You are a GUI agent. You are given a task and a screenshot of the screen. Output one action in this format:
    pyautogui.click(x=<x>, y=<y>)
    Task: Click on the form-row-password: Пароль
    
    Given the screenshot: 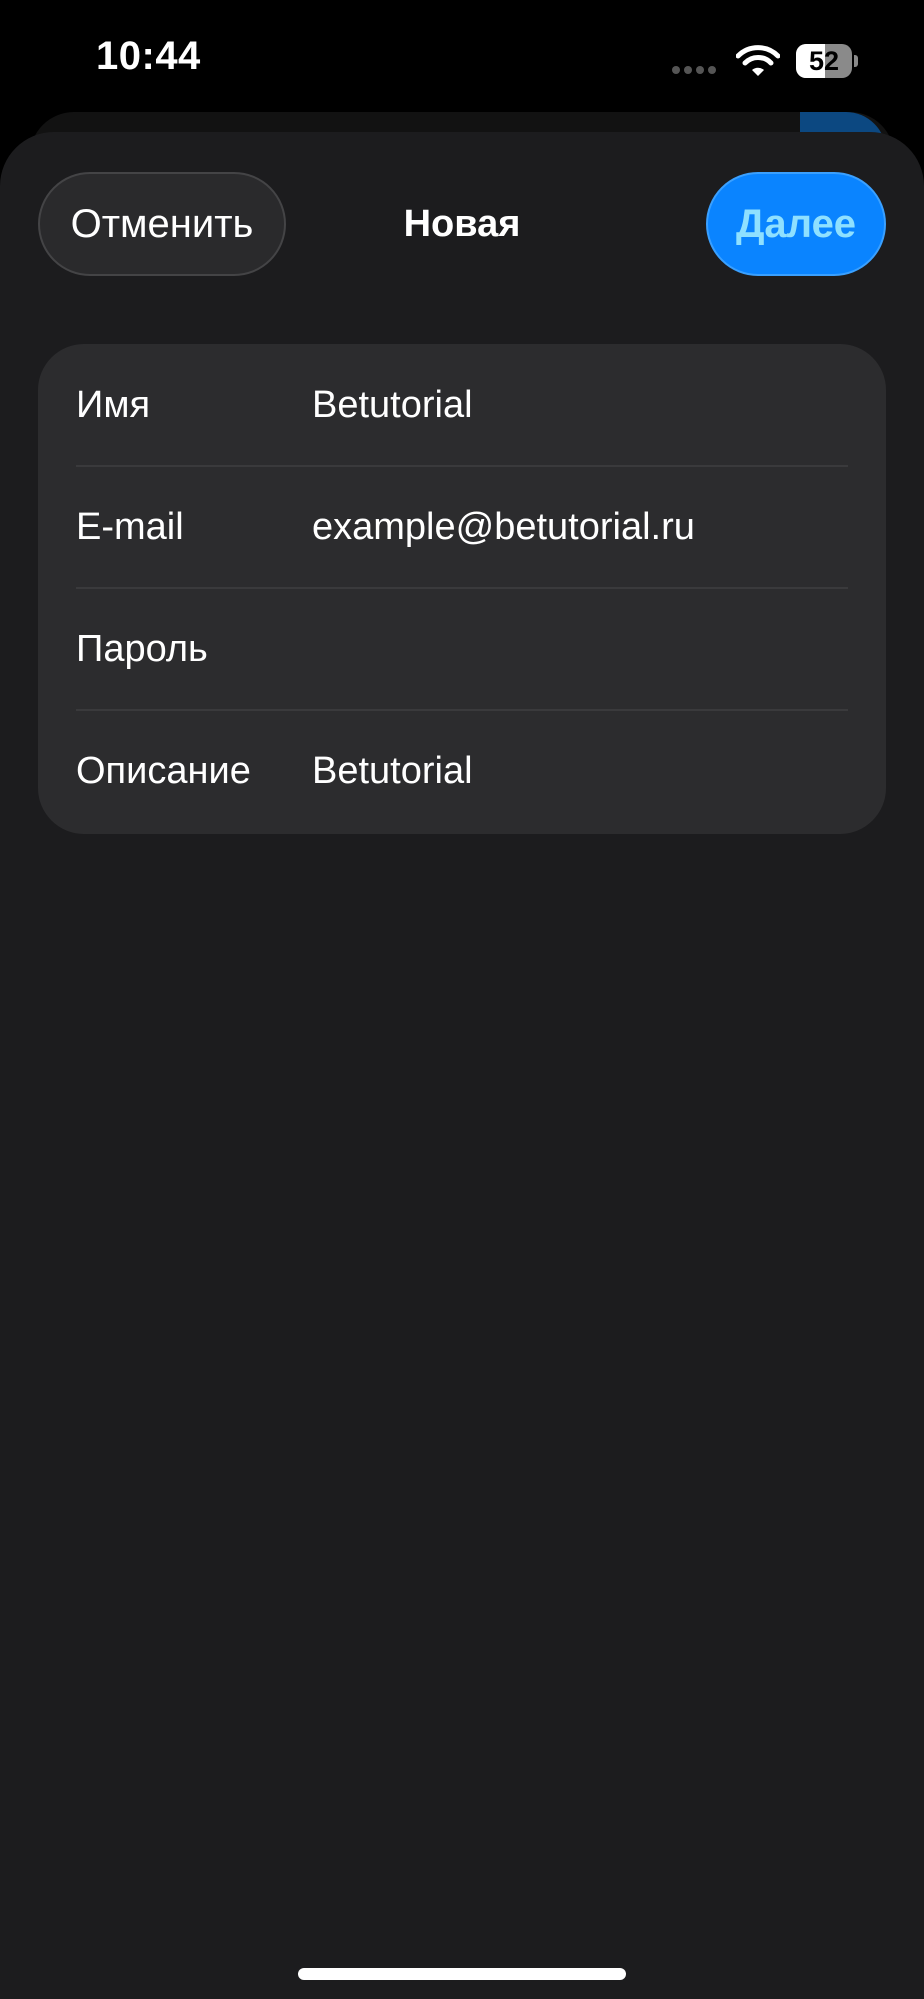 What is the action you would take?
    pyautogui.click(x=462, y=649)
    